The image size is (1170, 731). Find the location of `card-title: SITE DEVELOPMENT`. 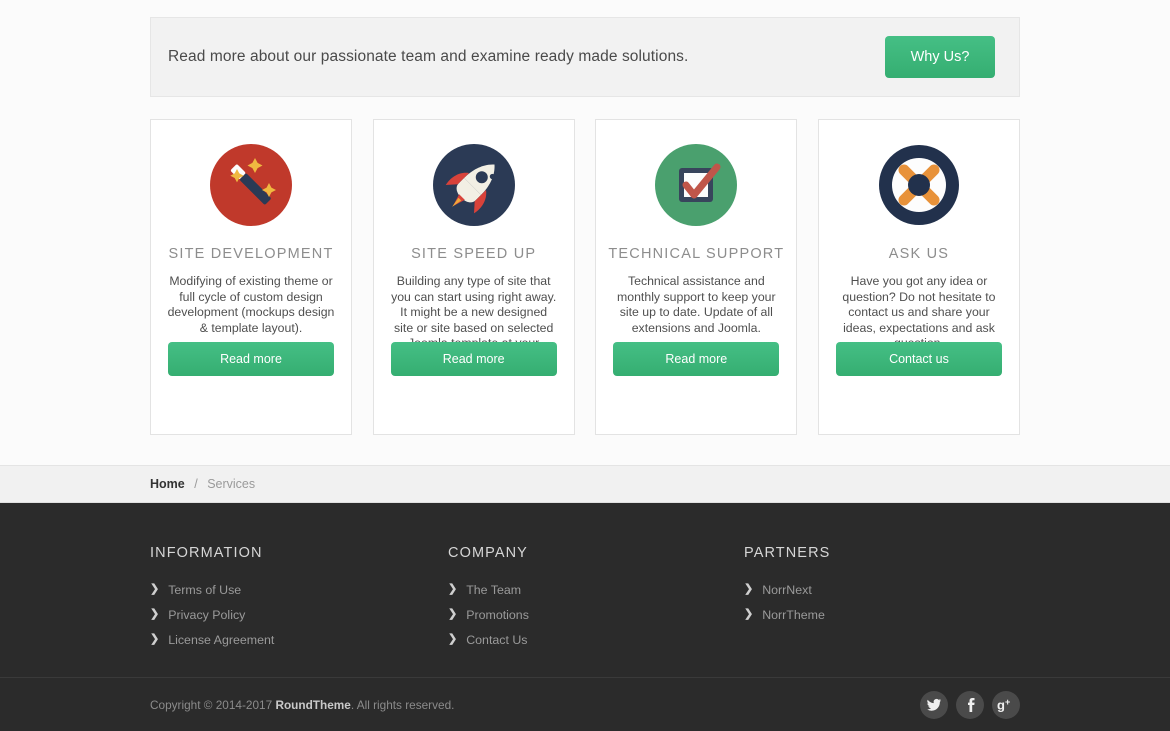

card-title: SITE DEVELOPMENT is located at coordinates (251, 254).